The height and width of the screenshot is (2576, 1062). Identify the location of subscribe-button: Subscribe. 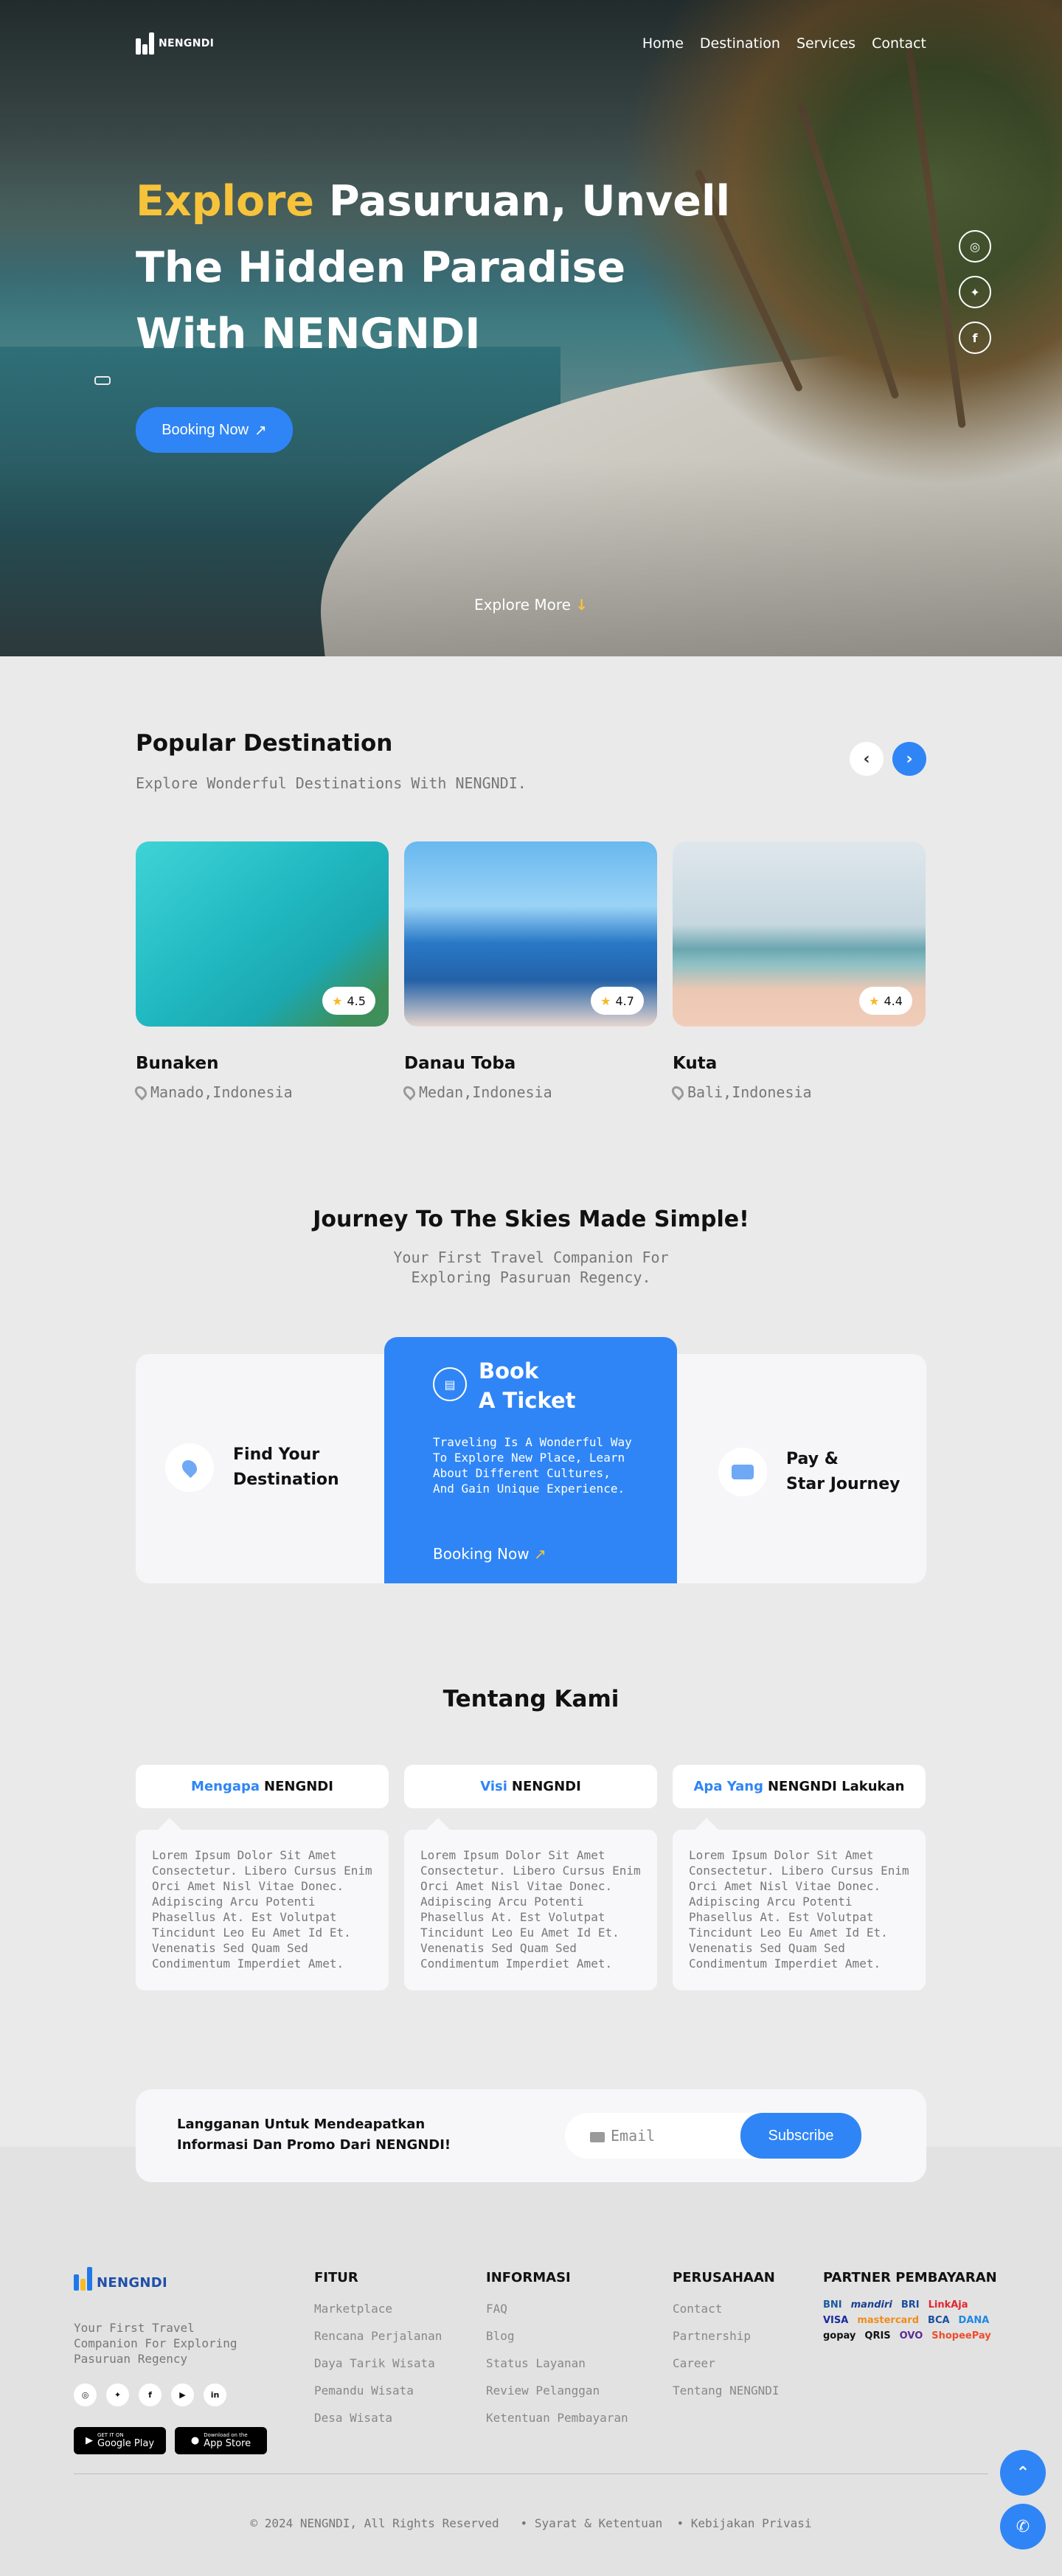
(801, 2136).